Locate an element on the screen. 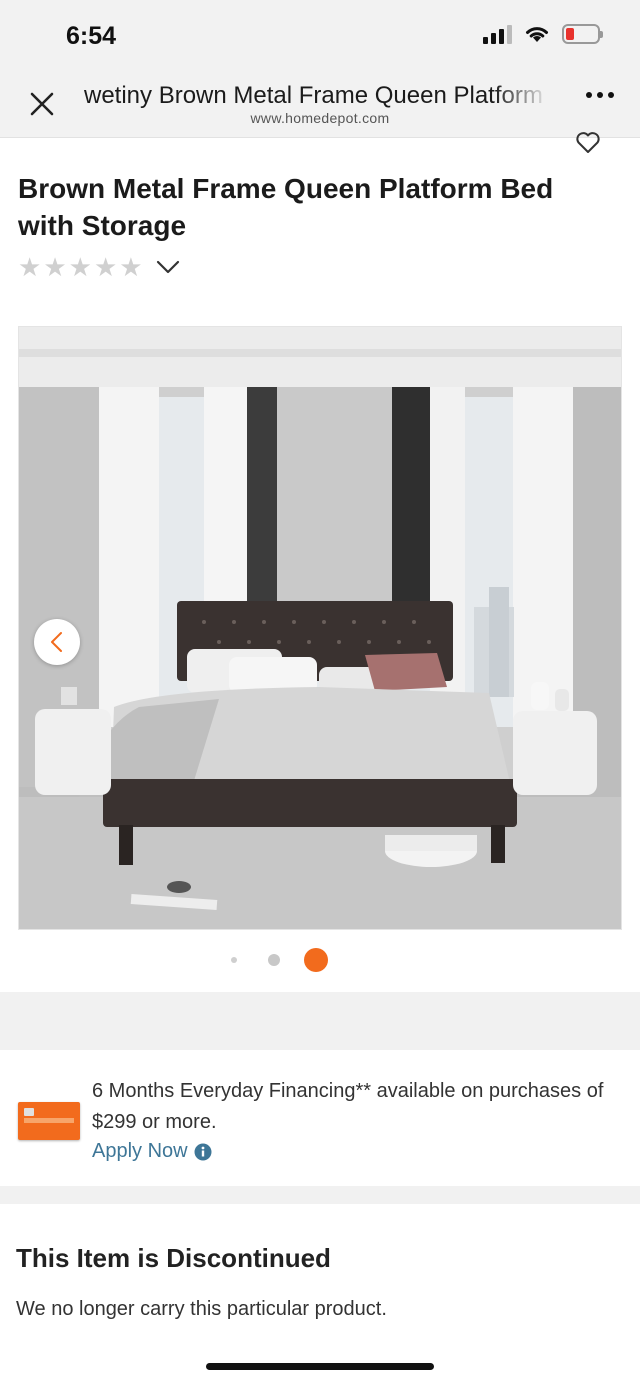 Image resolution: width=640 pixels, height=1384 pixels. status-icons is located at coordinates (543, 34).